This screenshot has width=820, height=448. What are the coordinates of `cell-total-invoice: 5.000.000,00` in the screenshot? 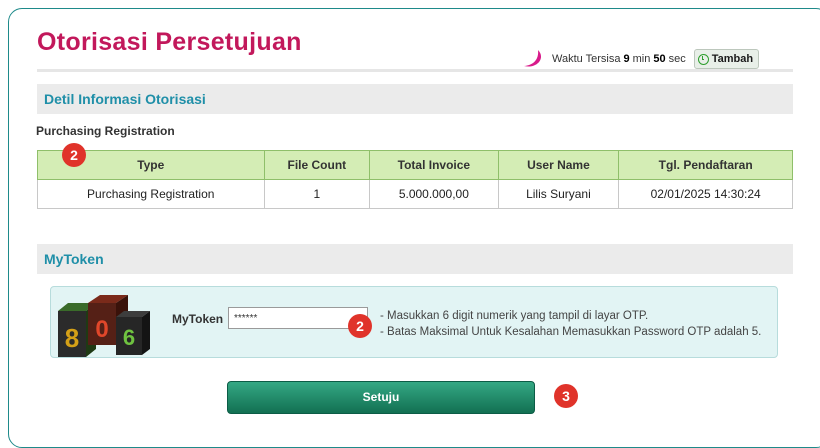 It's located at (434, 194).